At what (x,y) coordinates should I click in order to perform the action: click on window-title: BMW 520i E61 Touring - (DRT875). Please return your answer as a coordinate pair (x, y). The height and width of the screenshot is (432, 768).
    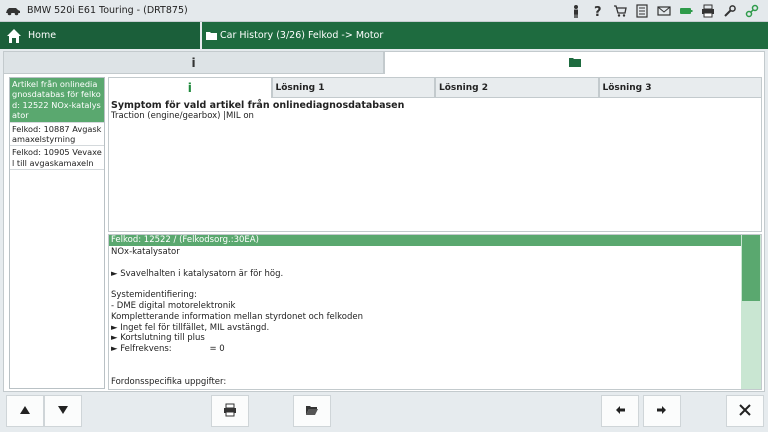
    Looking at the image, I should click on (107, 10).